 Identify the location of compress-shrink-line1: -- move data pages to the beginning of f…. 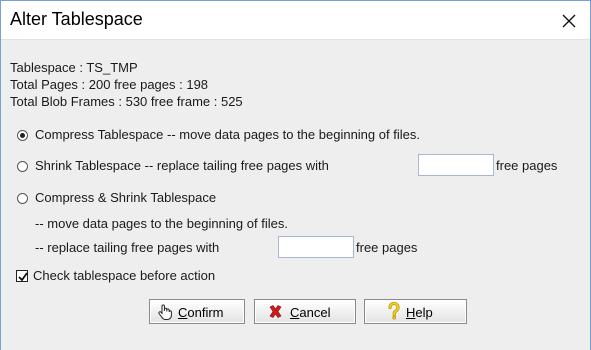
(161, 223).